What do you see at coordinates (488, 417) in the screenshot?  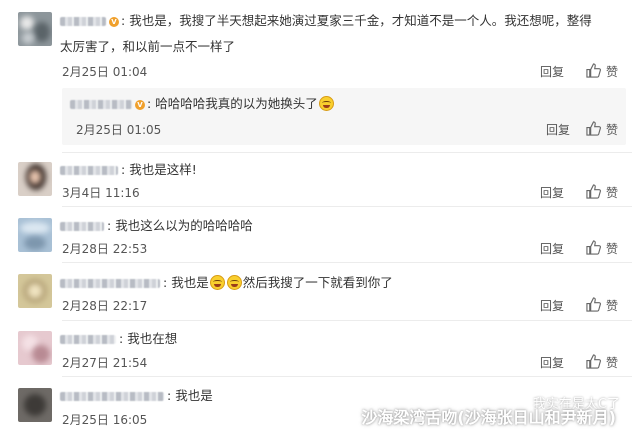 I see `watermark-text: 沙海梁湾舌吻(沙海张日山和尹新月)` at bounding box center [488, 417].